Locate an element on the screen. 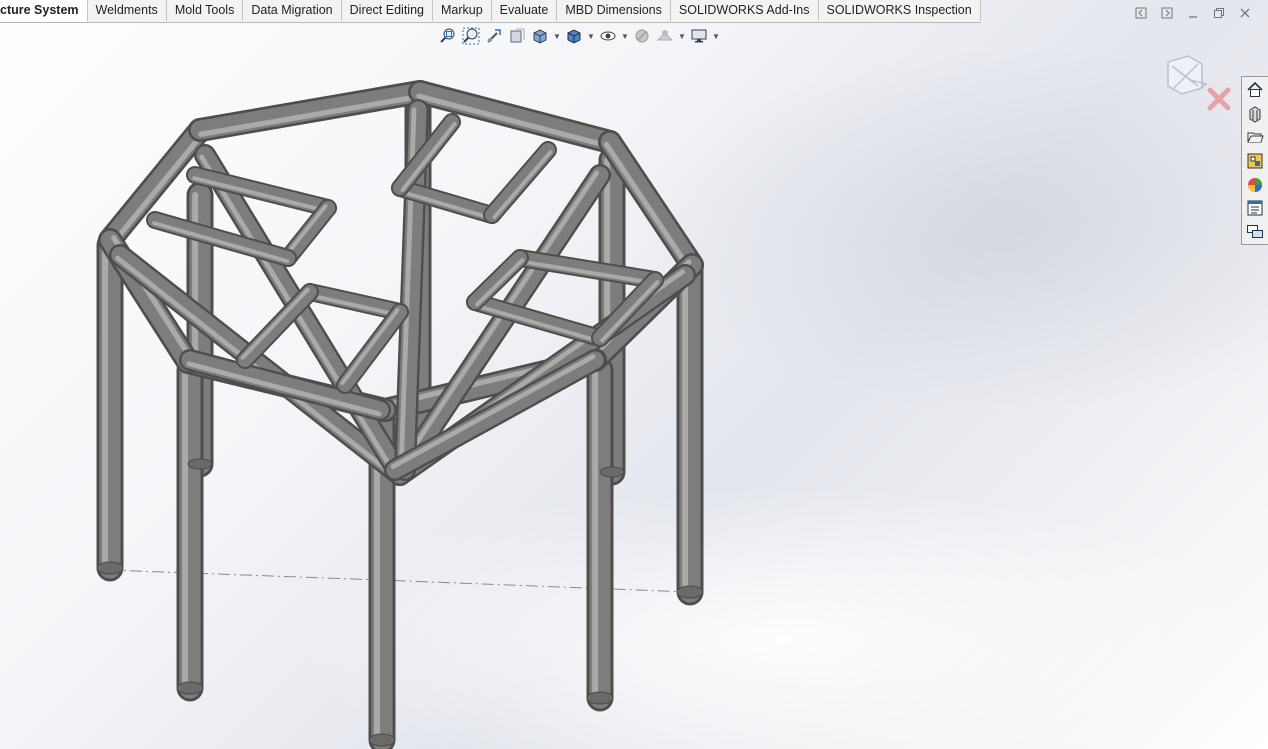 This screenshot has height=749, width=1268. tab-evaluate: Evaluate is located at coordinates (525, 10).